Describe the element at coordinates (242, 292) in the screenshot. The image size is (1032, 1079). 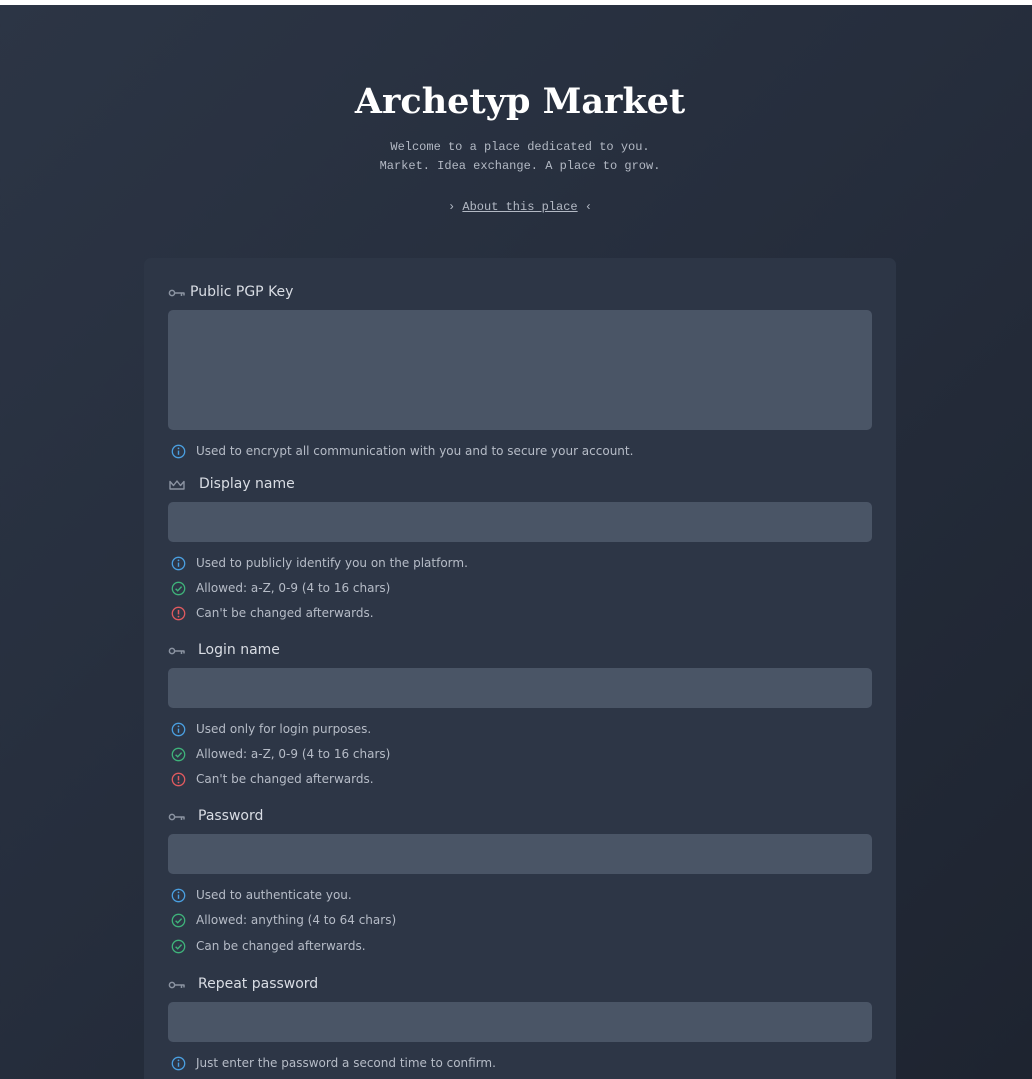
I see `pgp-key-label: Public PGP Key` at that location.